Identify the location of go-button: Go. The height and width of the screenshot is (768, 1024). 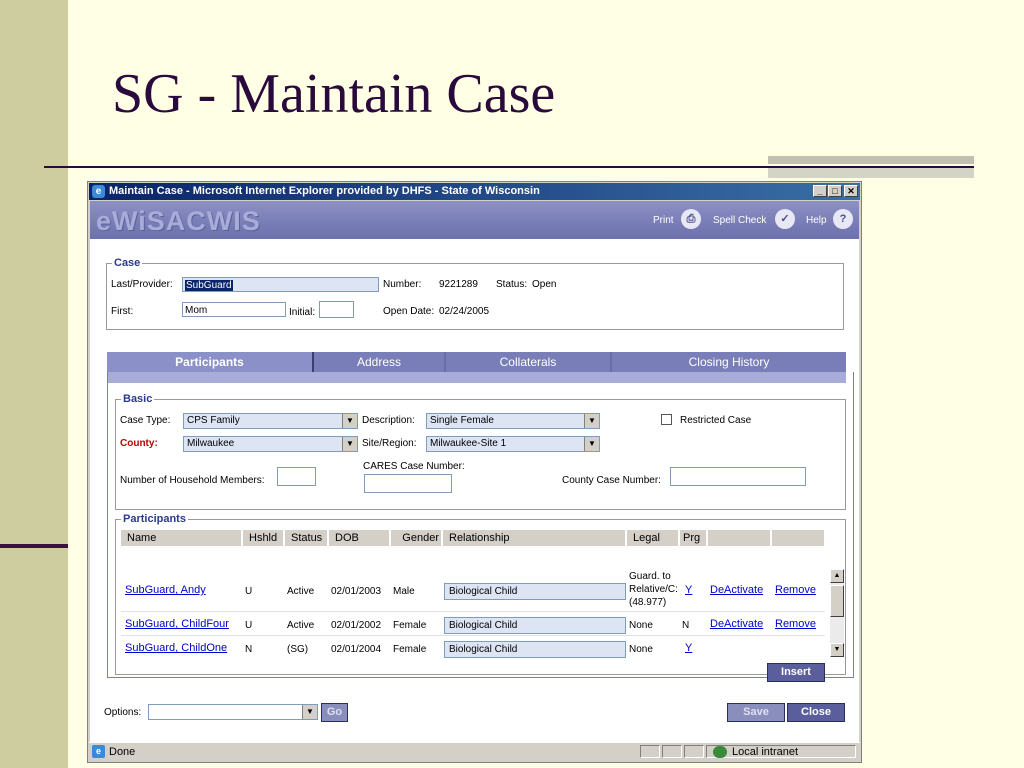
(334, 712).